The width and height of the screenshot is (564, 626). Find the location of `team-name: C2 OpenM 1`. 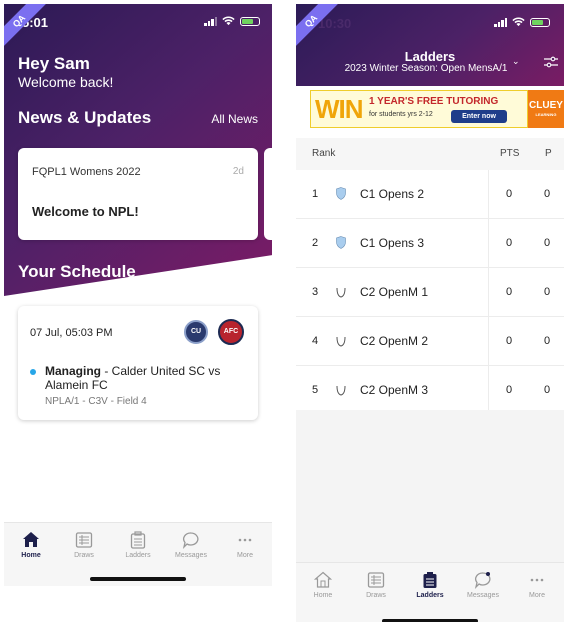

team-name: C2 OpenM 1 is located at coordinates (394, 292).